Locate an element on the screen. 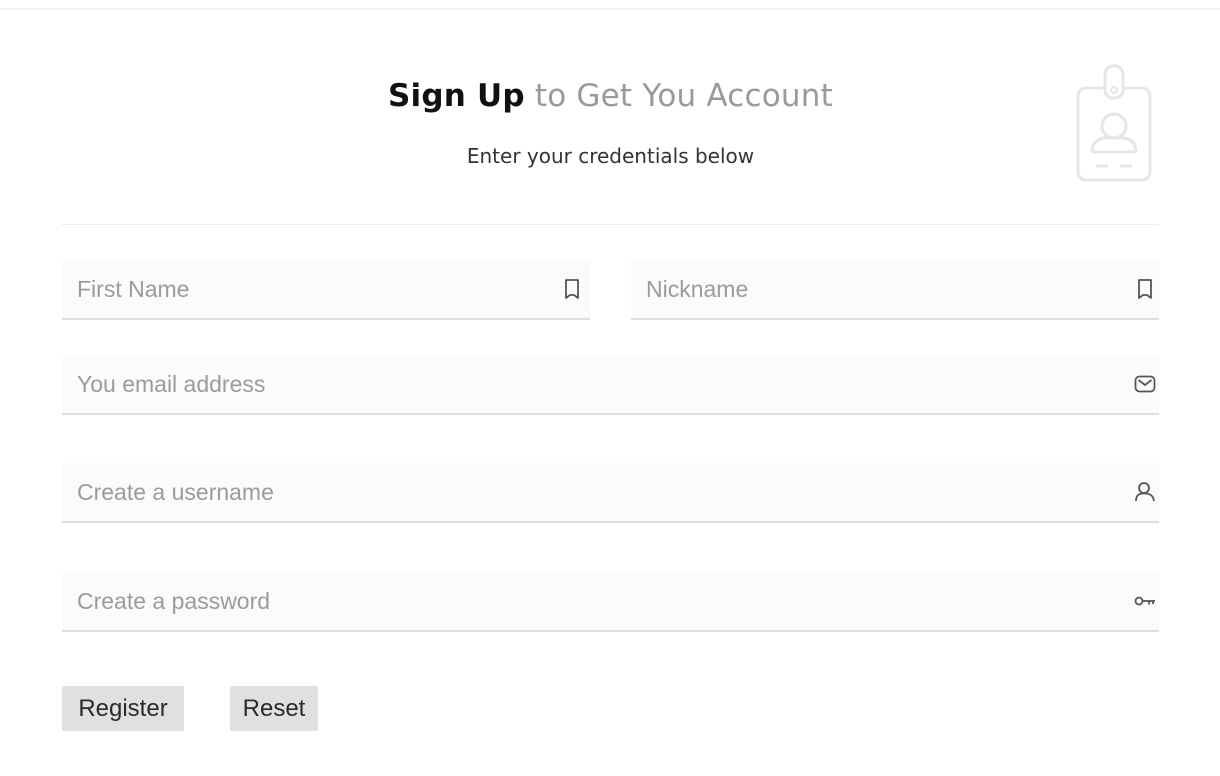 This screenshot has width=1220, height=776. nickname-field-wrapper is located at coordinates (895, 290).